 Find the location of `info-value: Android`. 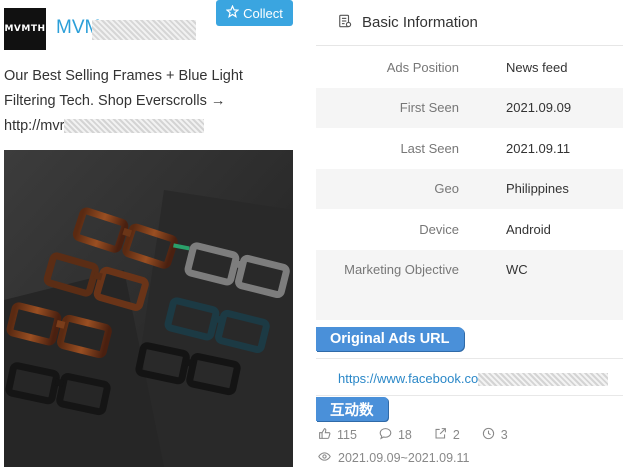

info-value: Android is located at coordinates (528, 229).